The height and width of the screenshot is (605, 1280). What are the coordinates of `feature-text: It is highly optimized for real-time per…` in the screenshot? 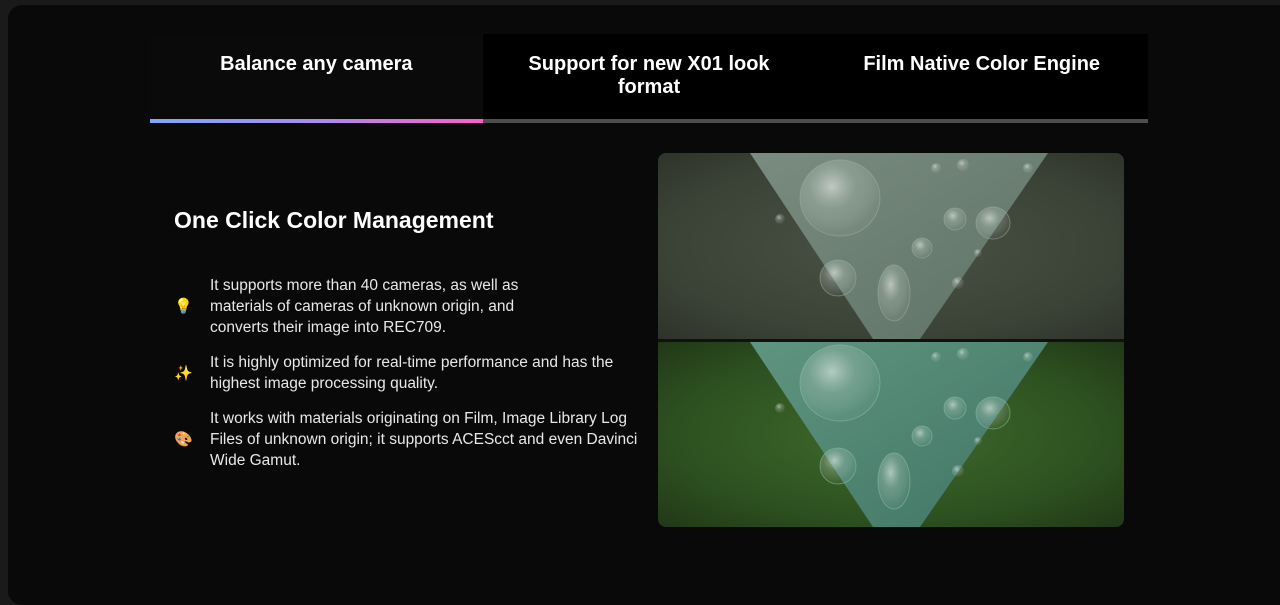 It's located at (412, 373).